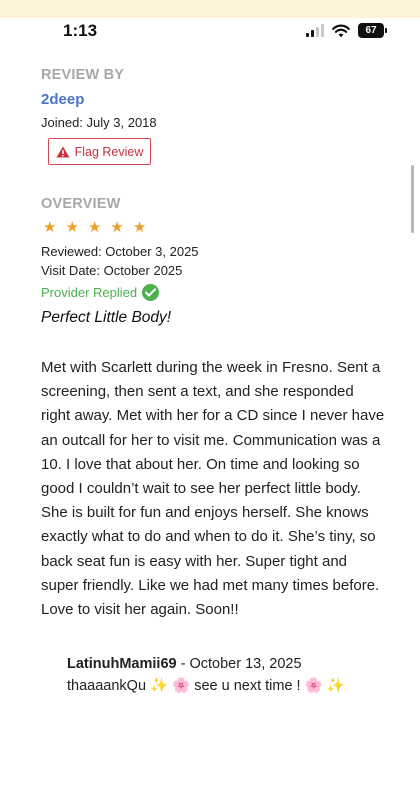 This screenshot has height=800, width=420. Describe the element at coordinates (372, 30) in the screenshot. I see `battery-icon: 67` at that location.